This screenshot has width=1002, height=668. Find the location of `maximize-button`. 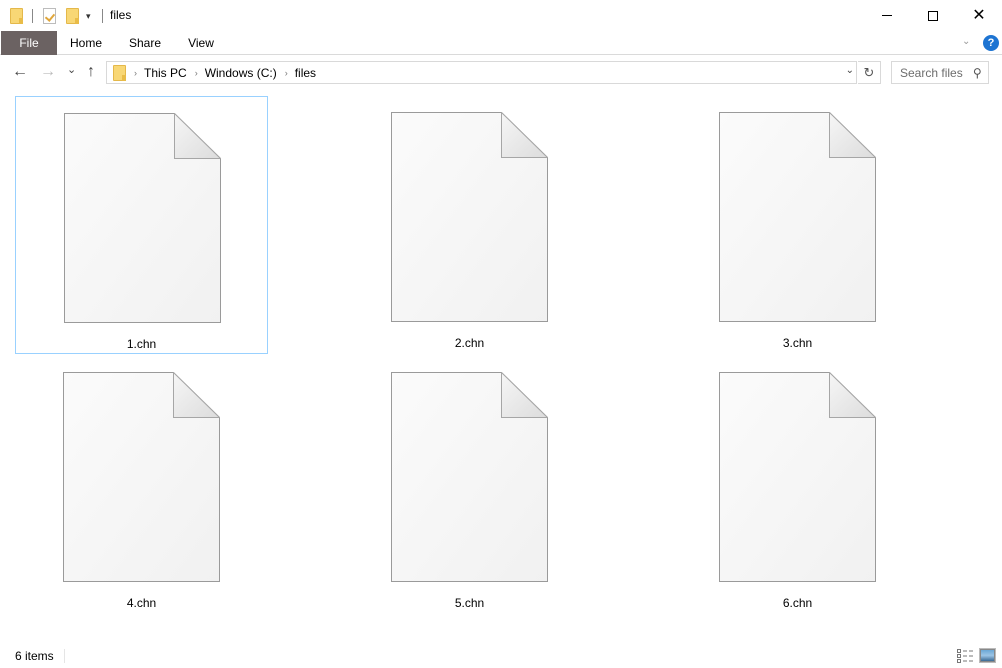

maximize-button is located at coordinates (933, 15).